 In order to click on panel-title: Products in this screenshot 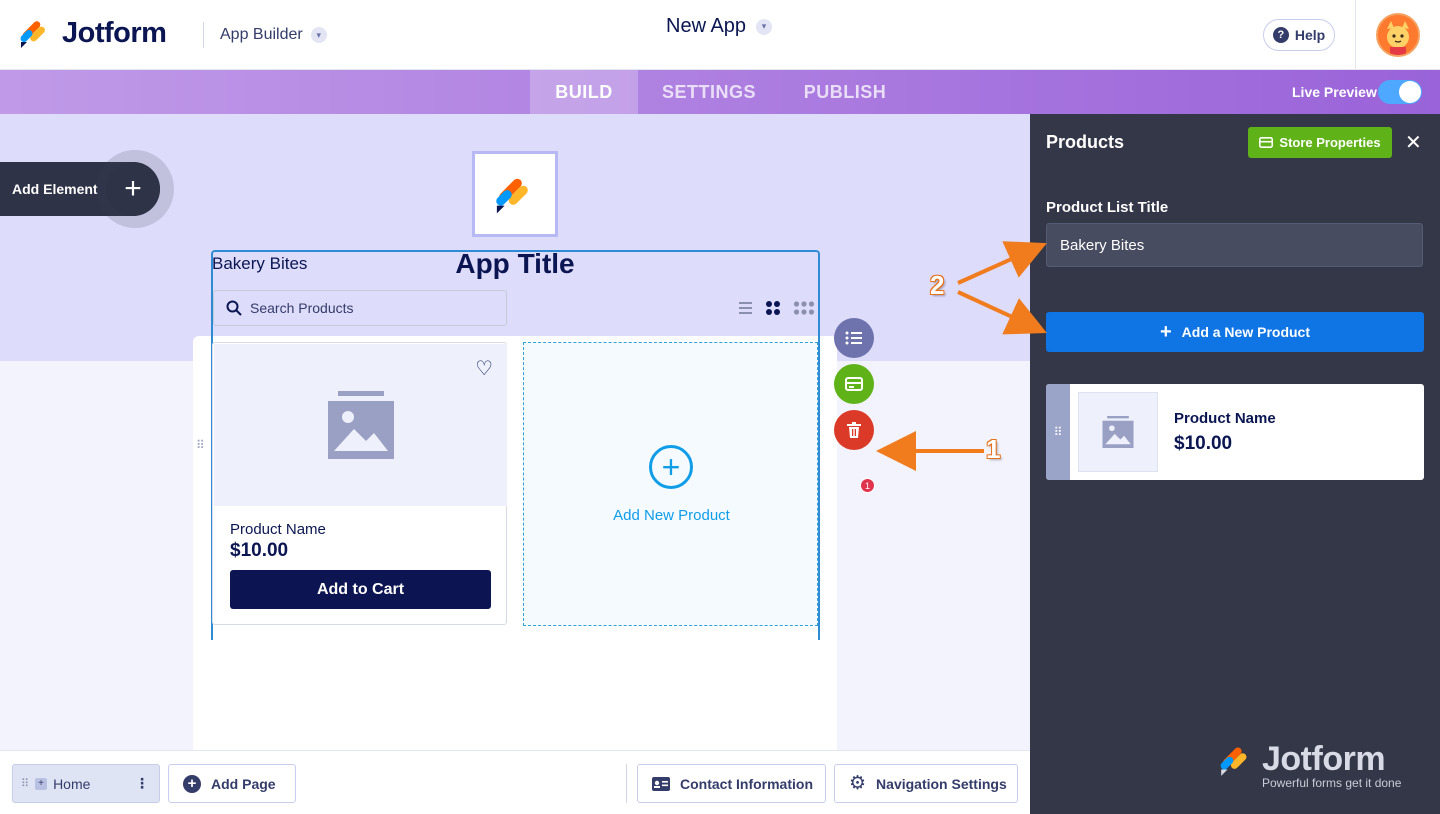, I will do `click(1085, 142)`.